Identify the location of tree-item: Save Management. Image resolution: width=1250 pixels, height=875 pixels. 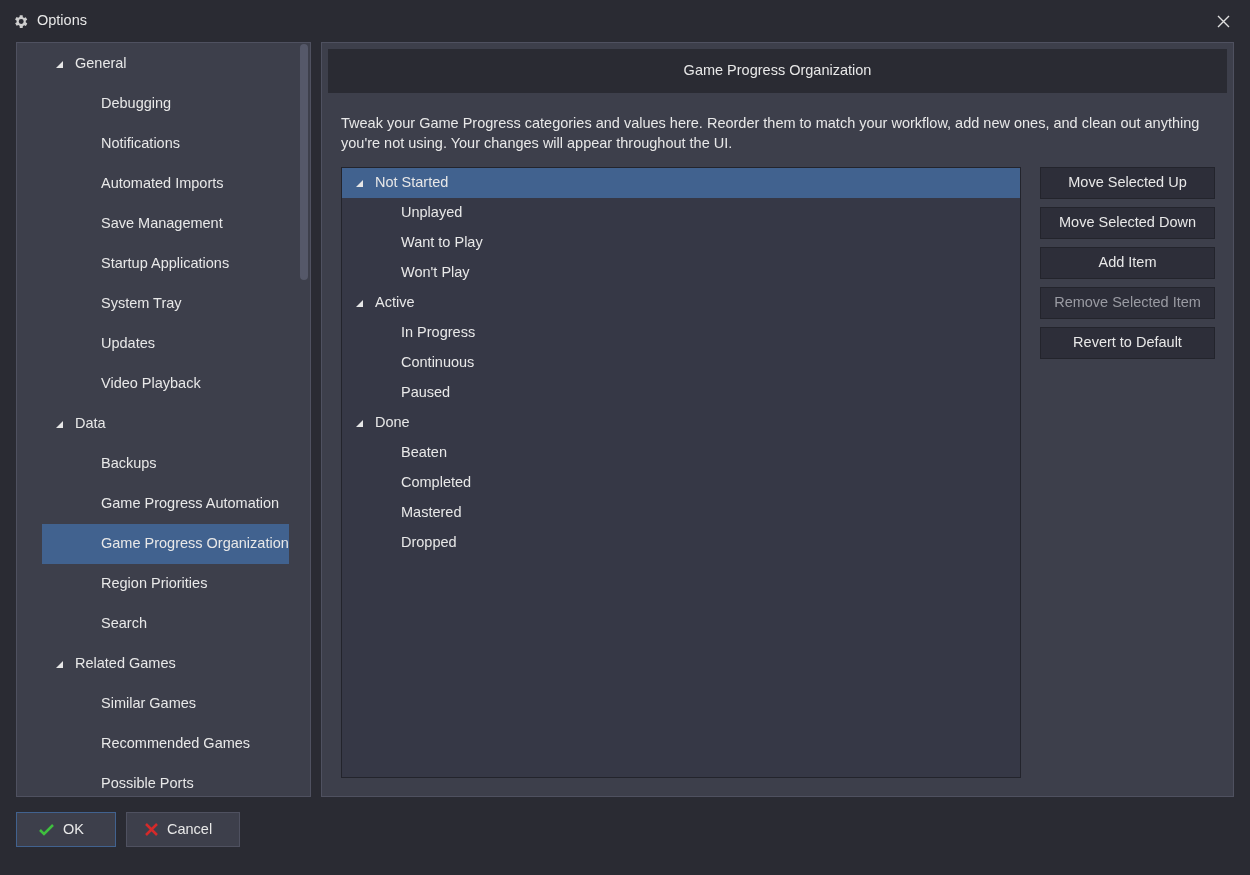
(165, 224).